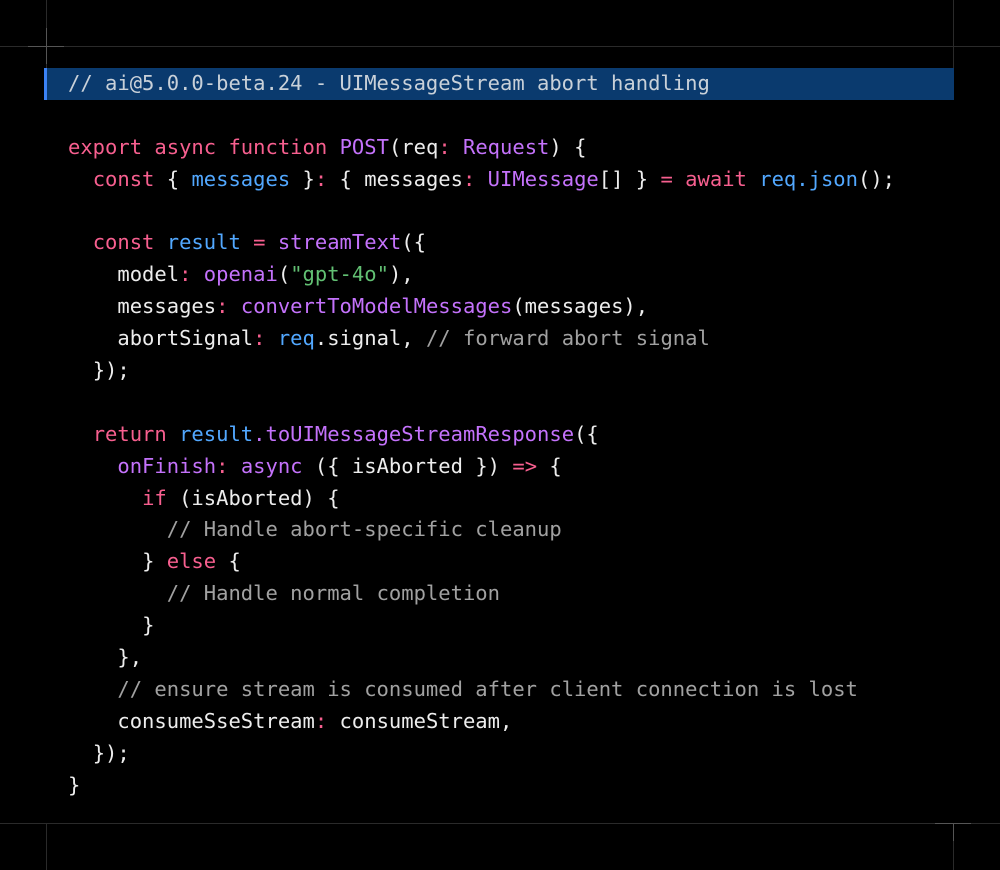  What do you see at coordinates (876, 178) in the screenshot?
I see `token-end: ();` at bounding box center [876, 178].